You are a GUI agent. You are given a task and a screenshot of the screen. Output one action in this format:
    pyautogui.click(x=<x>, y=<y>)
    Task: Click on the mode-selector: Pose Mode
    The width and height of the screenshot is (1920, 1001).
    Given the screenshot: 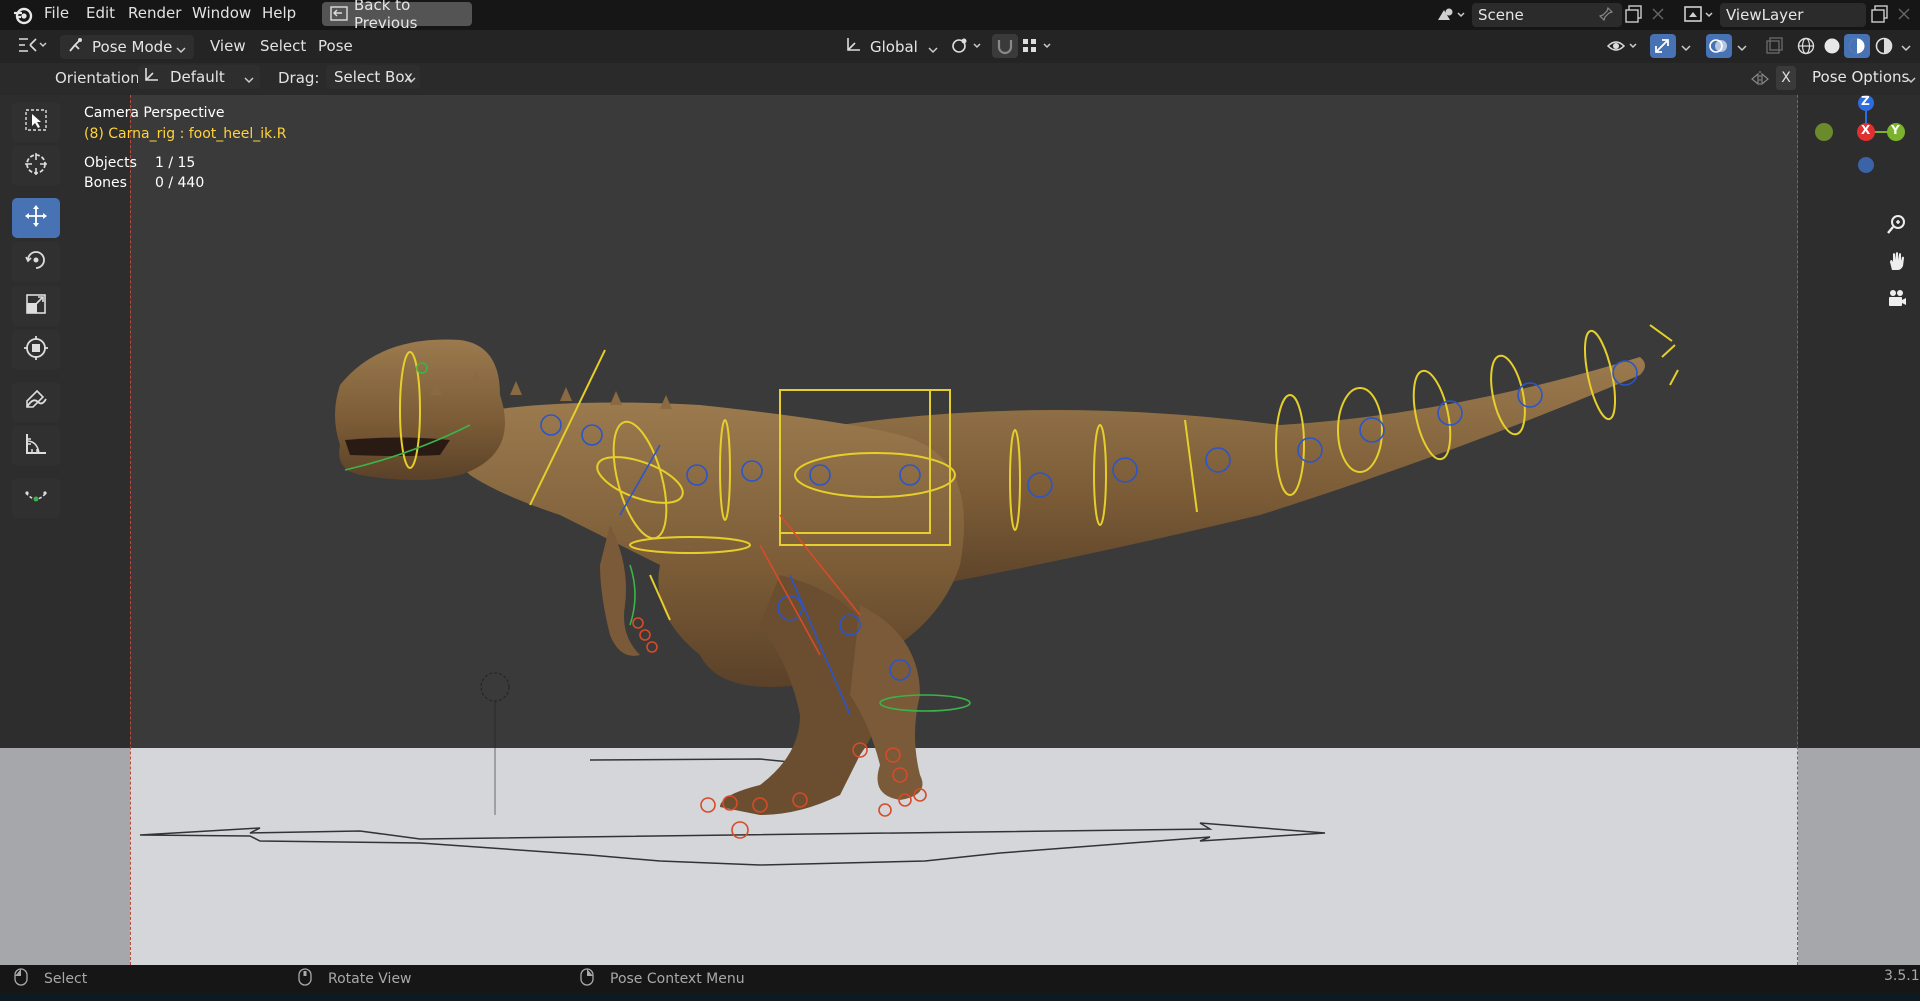 What is the action you would take?
    pyautogui.click(x=127, y=47)
    